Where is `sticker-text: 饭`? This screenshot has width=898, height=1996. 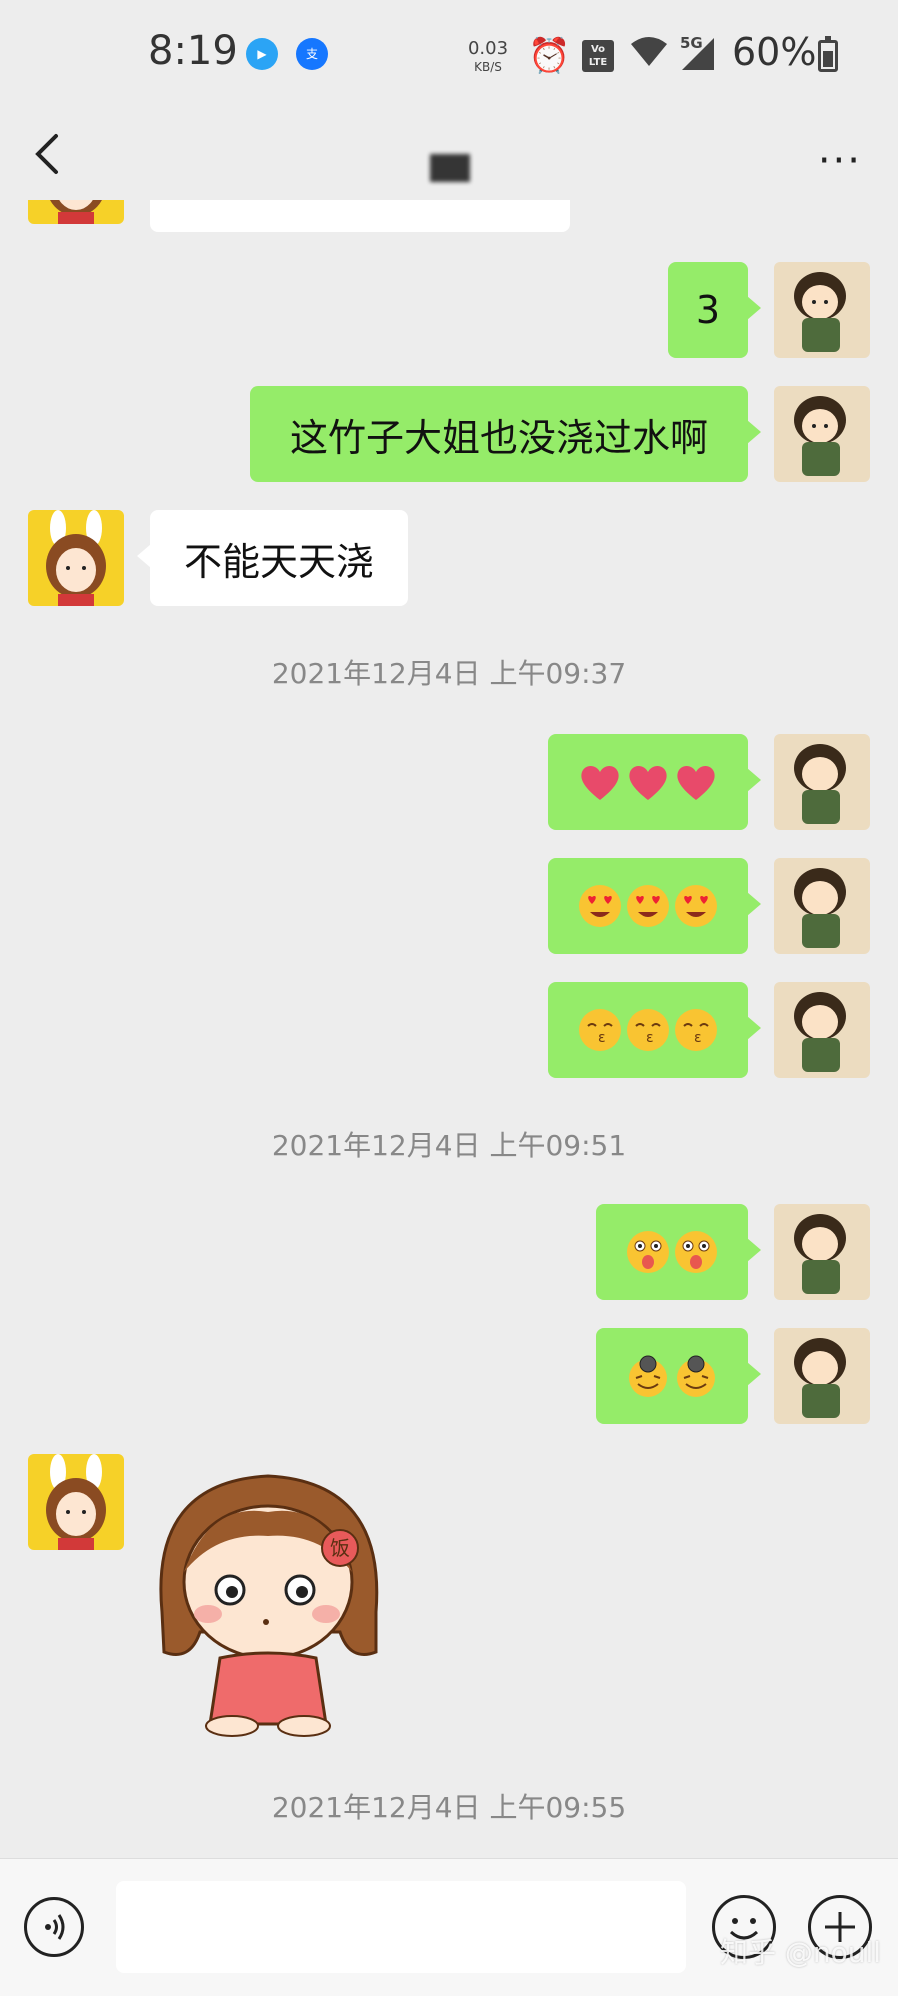 sticker-text: 饭 is located at coordinates (340, 1548).